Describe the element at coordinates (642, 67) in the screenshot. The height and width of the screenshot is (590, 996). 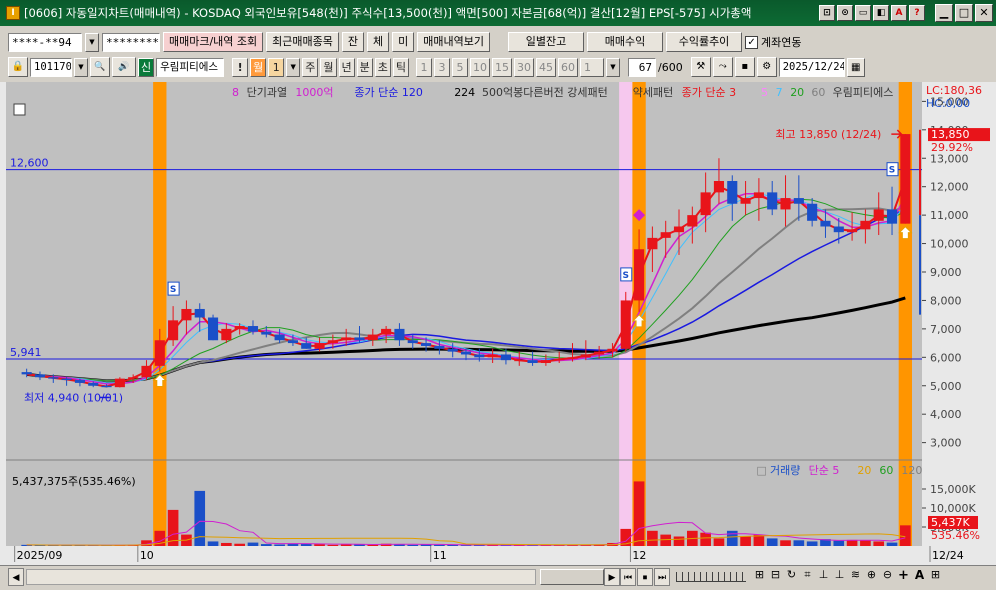
I see `count-field: 67` at that location.